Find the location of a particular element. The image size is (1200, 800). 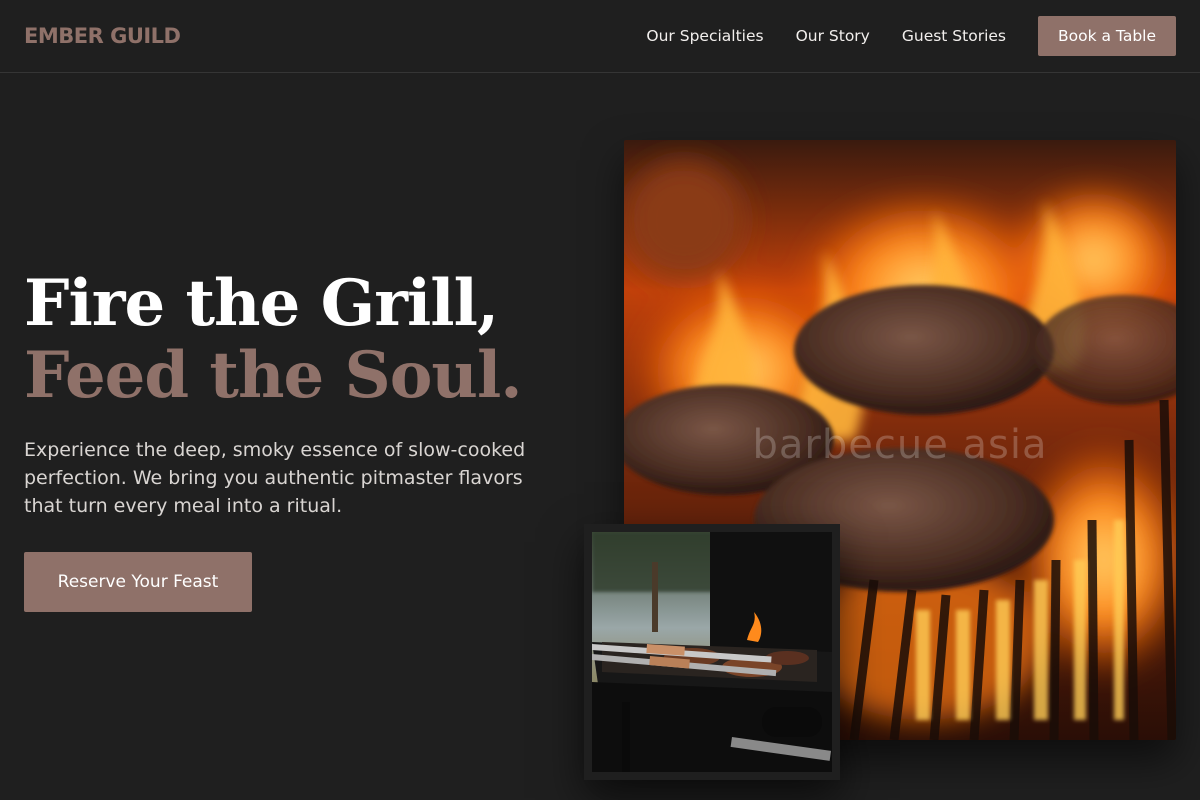

hero-title-line-2: Feed the Soul. is located at coordinates (273, 375).